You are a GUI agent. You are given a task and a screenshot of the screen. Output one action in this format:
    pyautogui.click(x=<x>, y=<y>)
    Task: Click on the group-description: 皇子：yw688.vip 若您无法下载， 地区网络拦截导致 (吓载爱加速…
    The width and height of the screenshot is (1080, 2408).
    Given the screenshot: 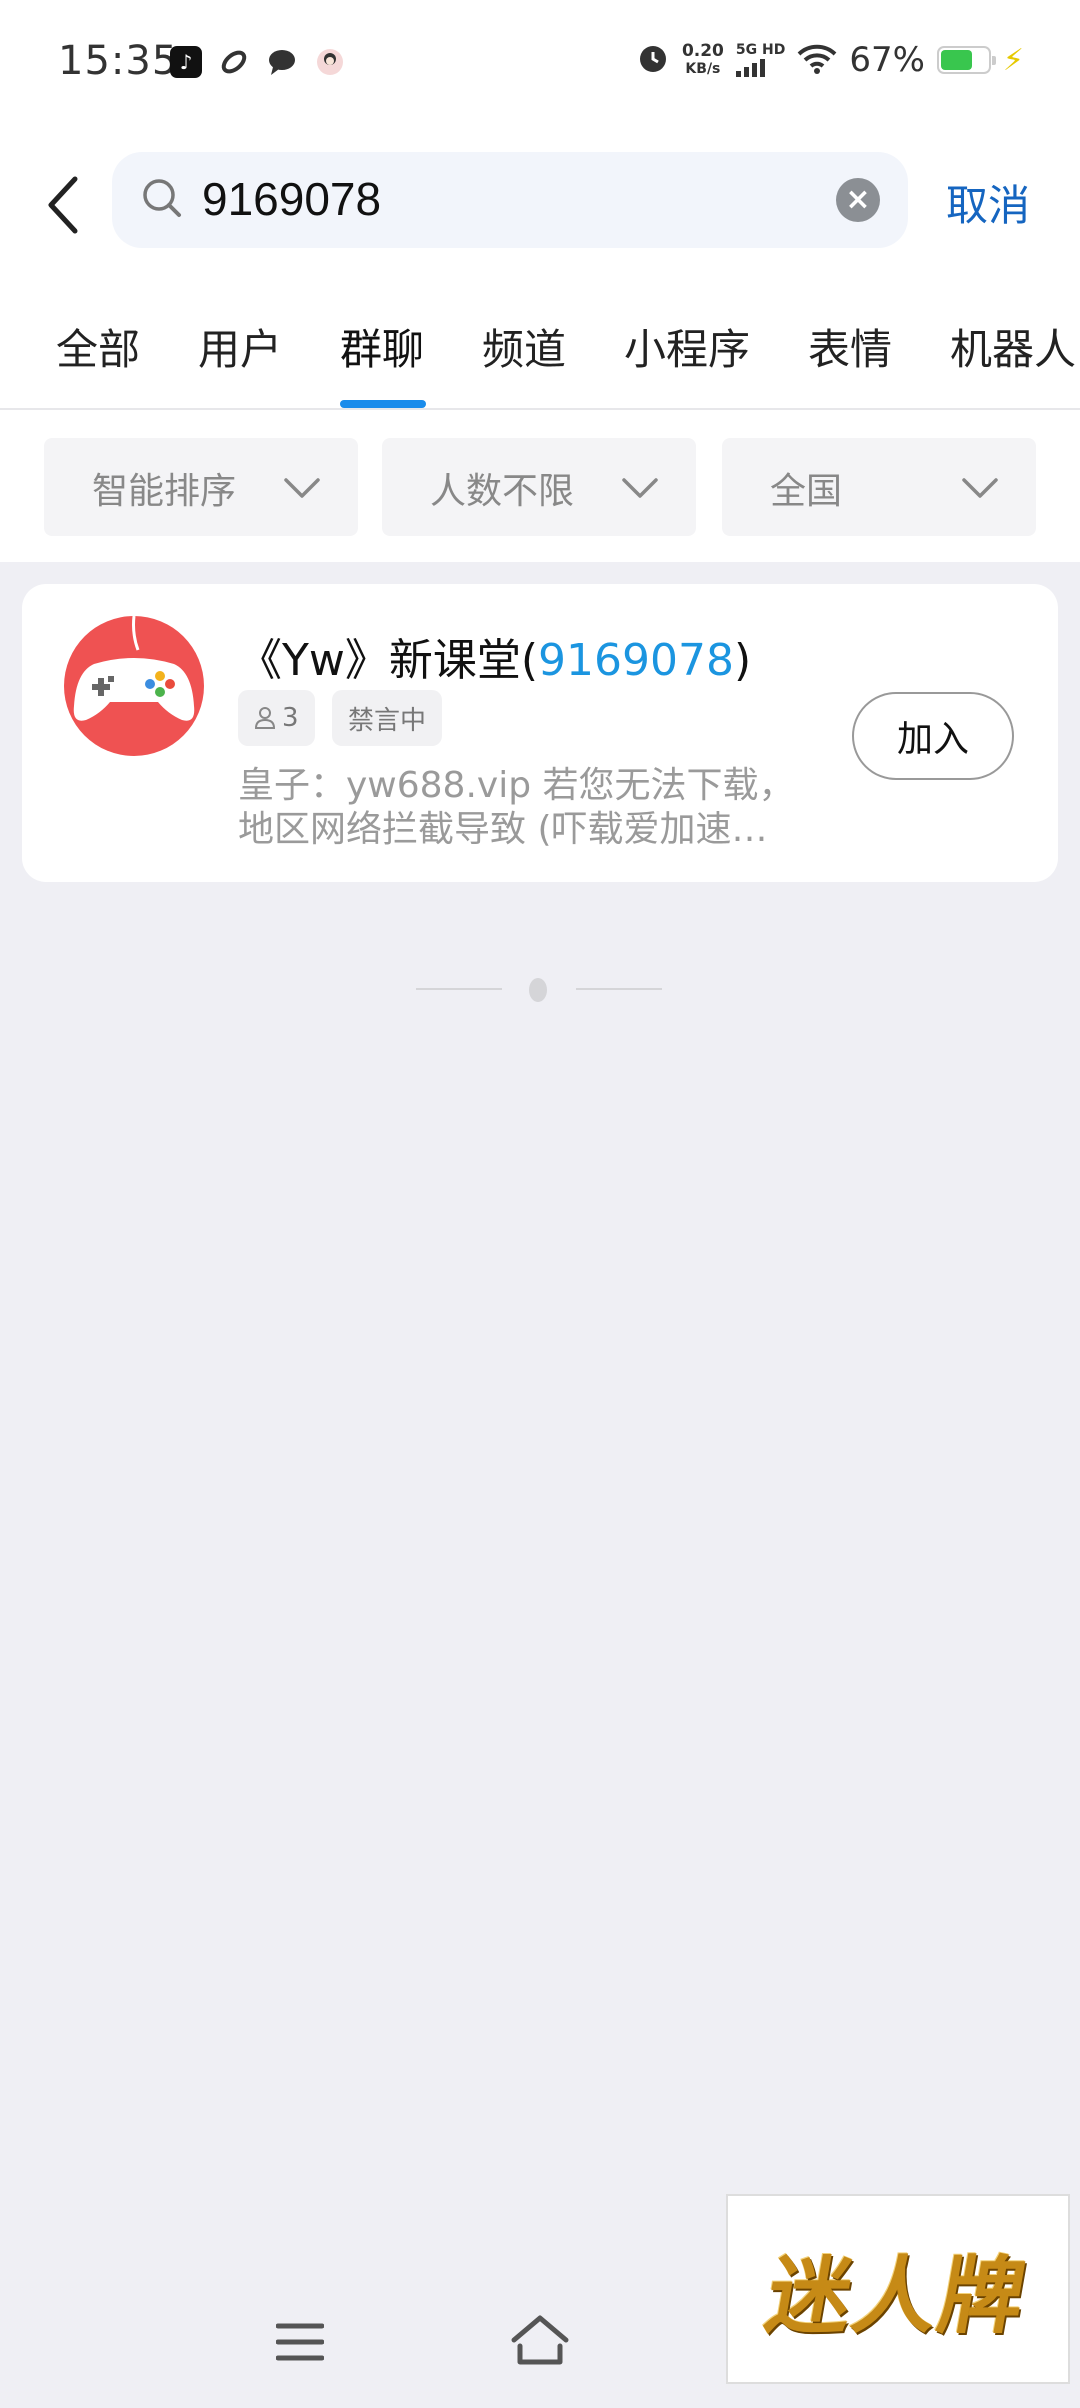 What is the action you would take?
    pyautogui.click(x=516, y=807)
    